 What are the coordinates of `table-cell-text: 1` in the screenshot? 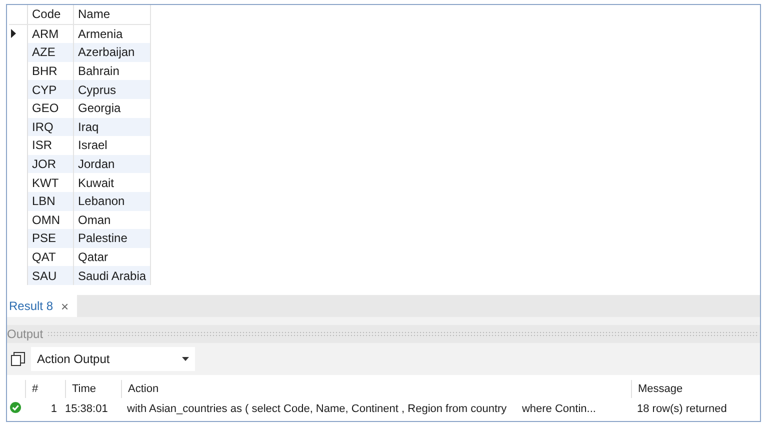 It's located at (54, 409).